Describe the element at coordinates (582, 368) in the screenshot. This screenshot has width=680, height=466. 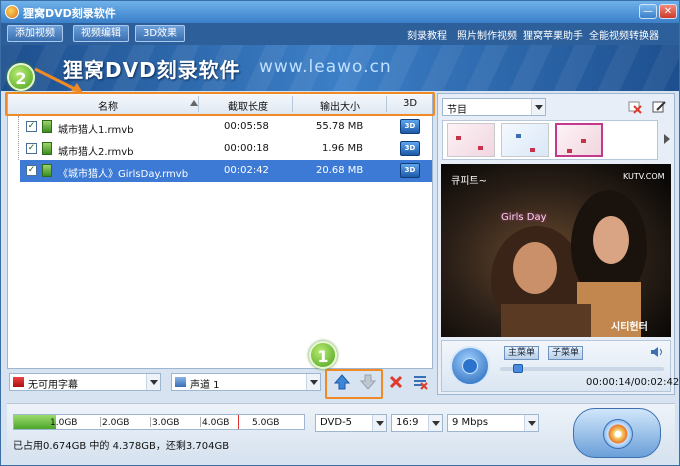
I see `seek-bar` at that location.